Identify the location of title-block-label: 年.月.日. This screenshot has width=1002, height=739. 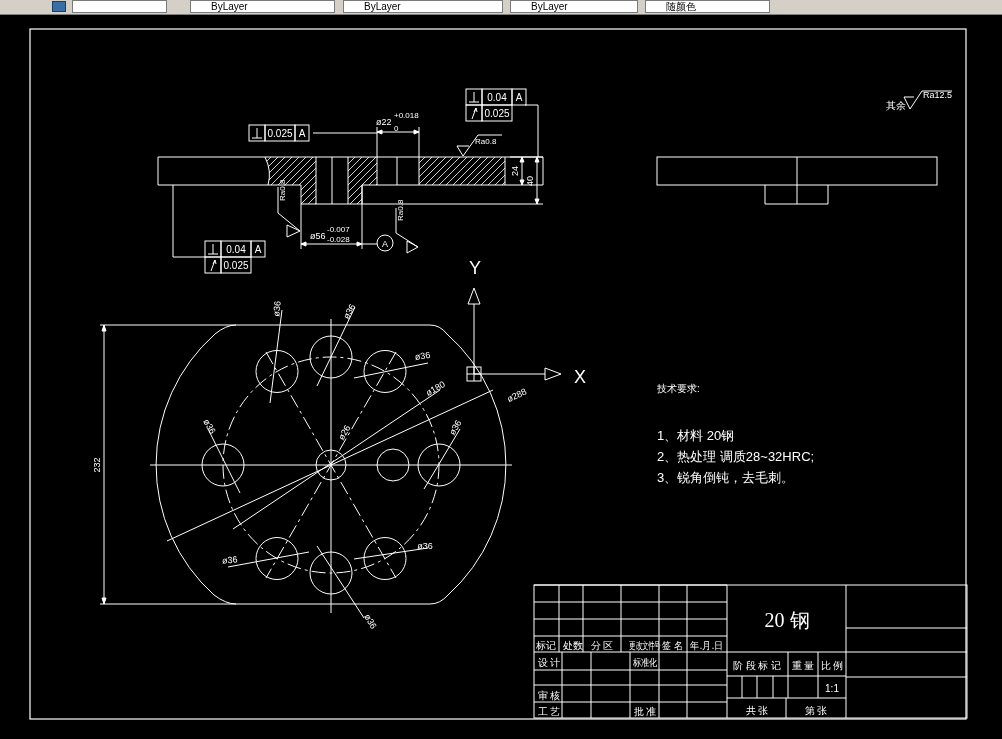
(707, 645).